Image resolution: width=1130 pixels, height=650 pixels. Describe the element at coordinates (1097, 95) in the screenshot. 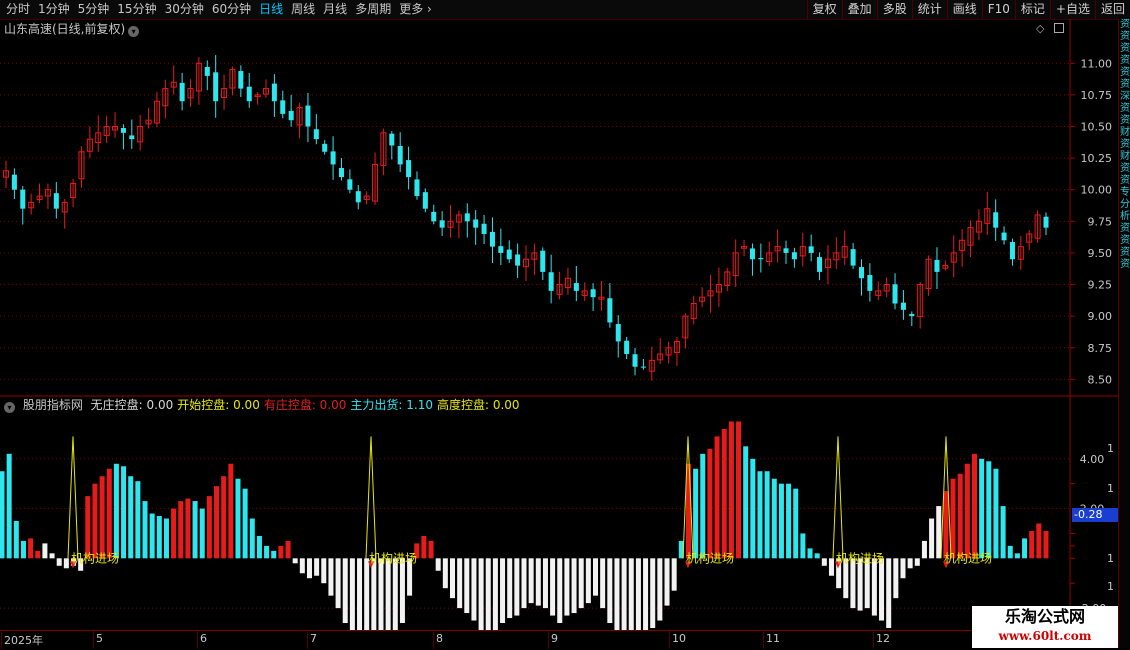

I see `price-tick-label: 10.75` at that location.